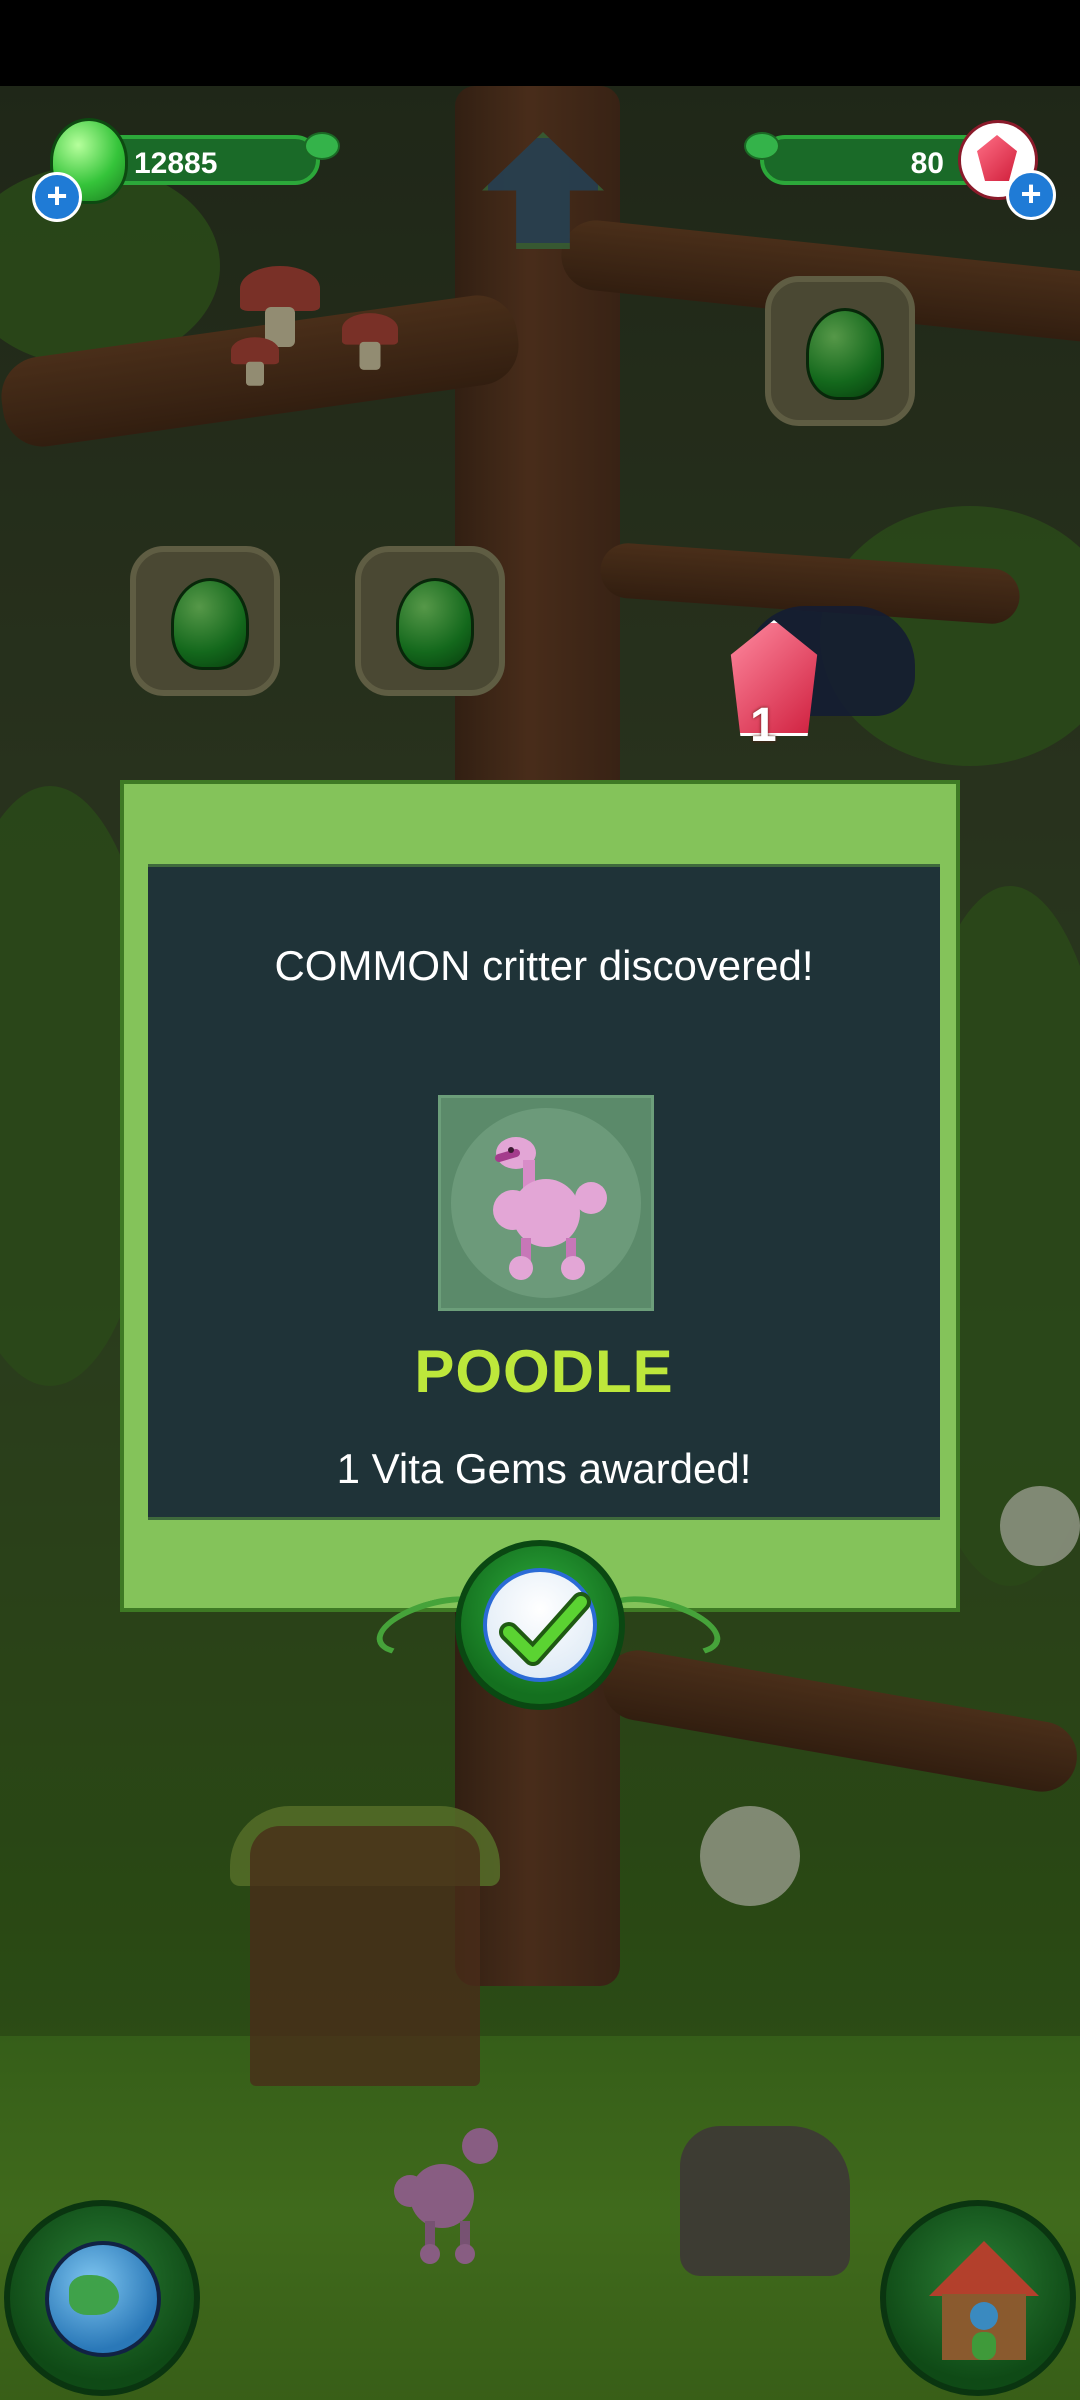  I want to click on world-map-button, so click(102, 2298).